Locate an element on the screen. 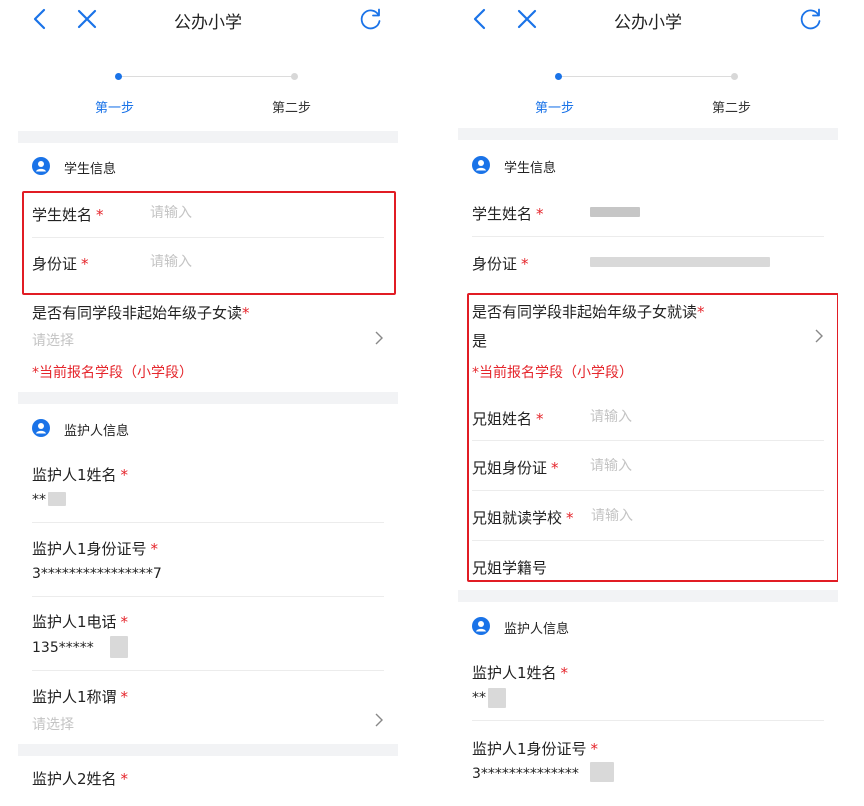  guardian1-id-value: 3************** is located at coordinates (525, 774).